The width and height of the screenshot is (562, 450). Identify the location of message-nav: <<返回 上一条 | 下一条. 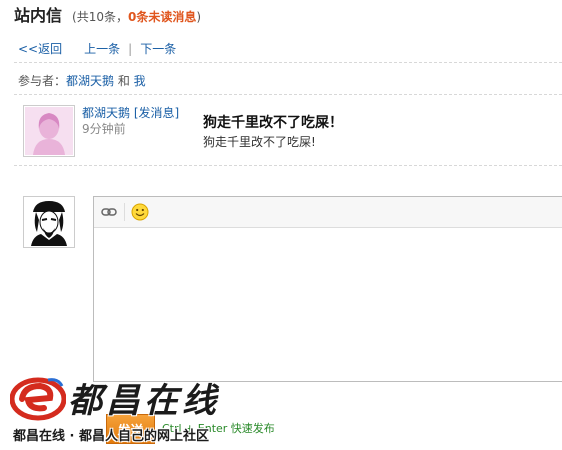
(97, 48).